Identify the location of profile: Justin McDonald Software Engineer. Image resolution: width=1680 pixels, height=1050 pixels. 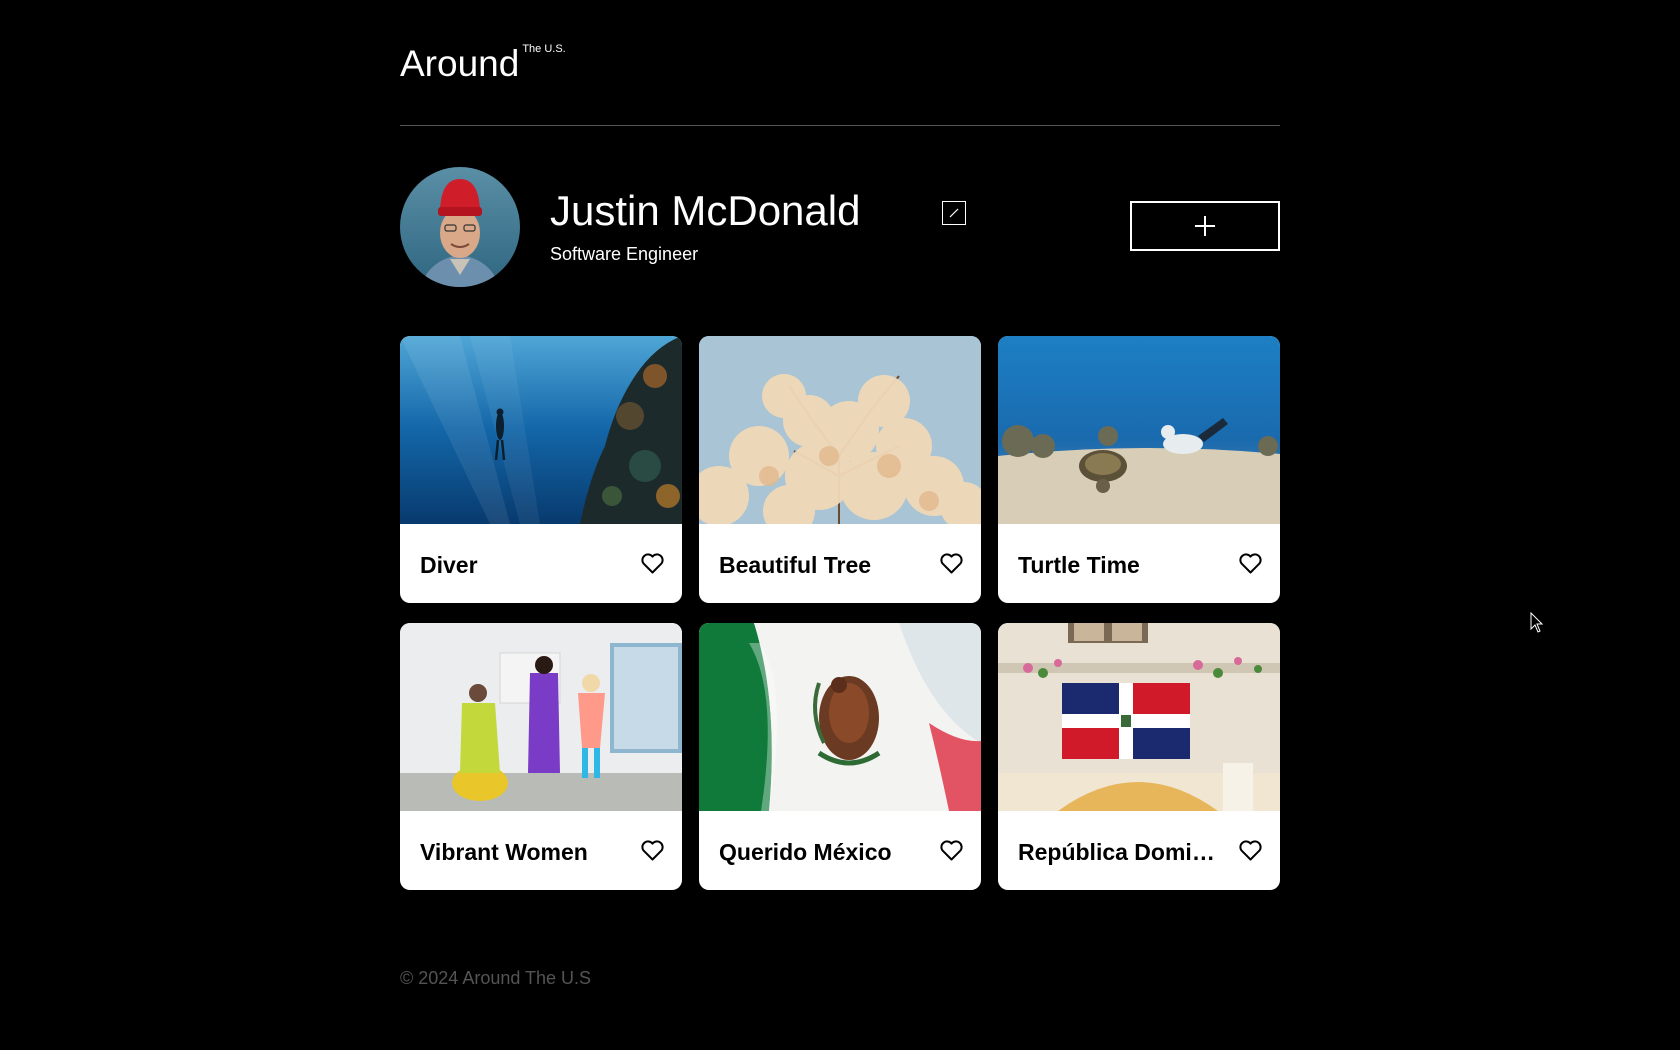
(840, 231).